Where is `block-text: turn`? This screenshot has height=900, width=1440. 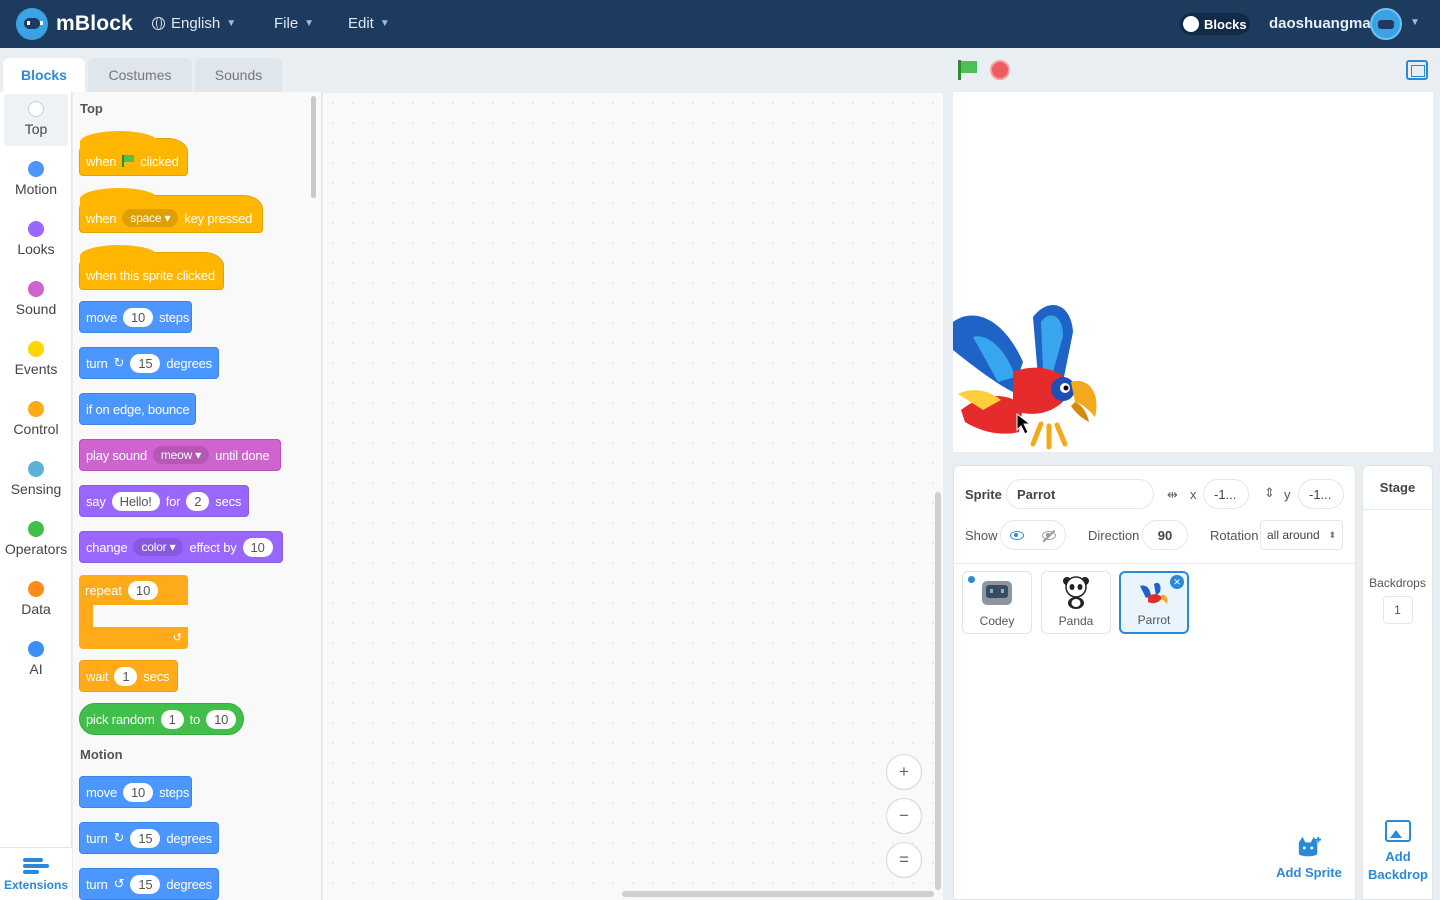
block-text: turn is located at coordinates (97, 884).